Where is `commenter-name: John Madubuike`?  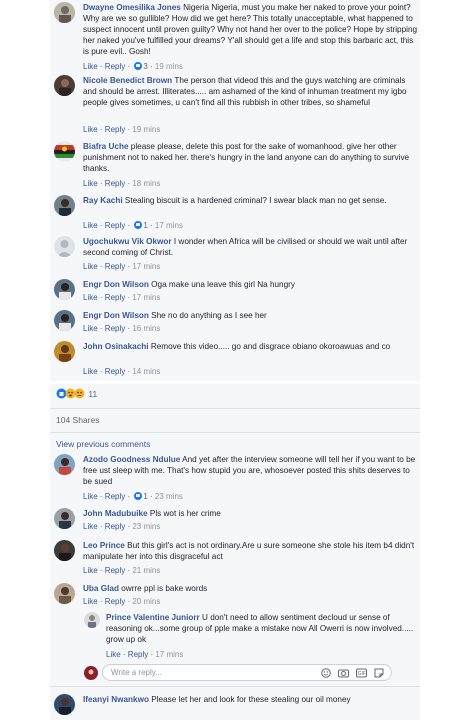 commenter-name: John Madubuike is located at coordinates (115, 513).